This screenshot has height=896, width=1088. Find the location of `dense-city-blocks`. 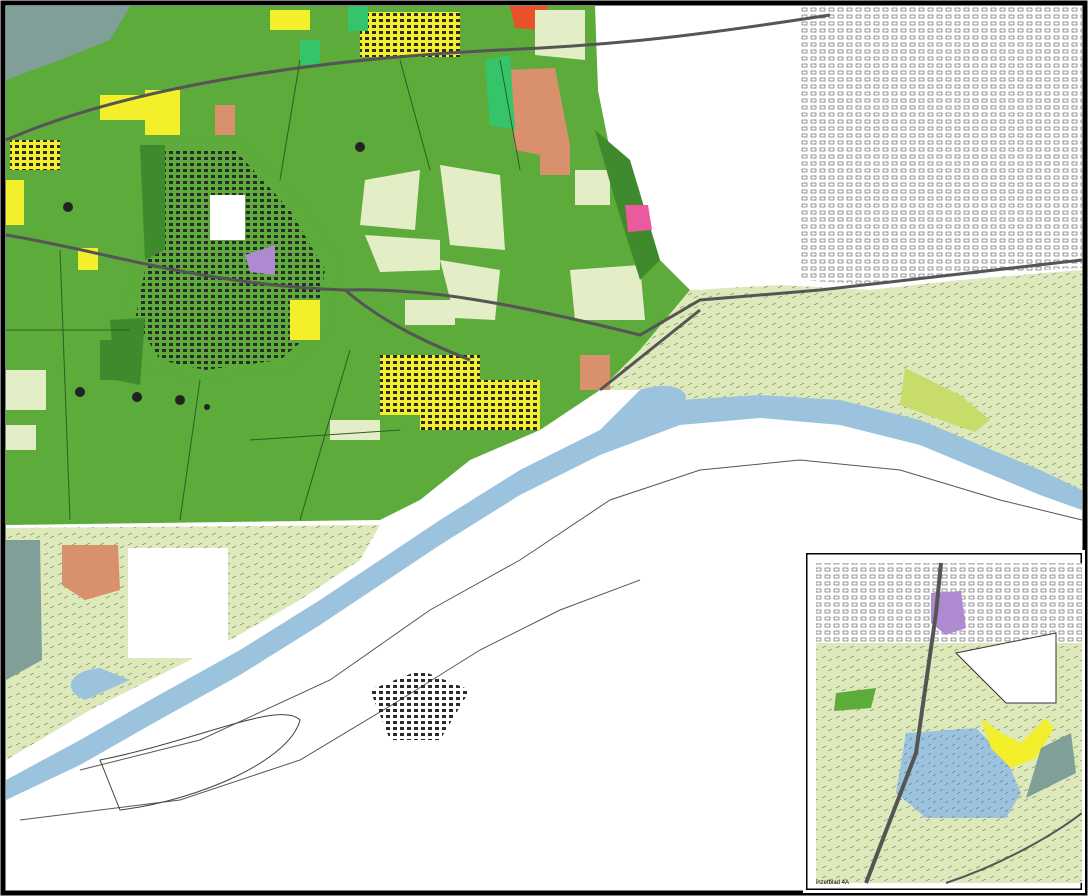

dense-city-blocks is located at coordinates (941, 145).